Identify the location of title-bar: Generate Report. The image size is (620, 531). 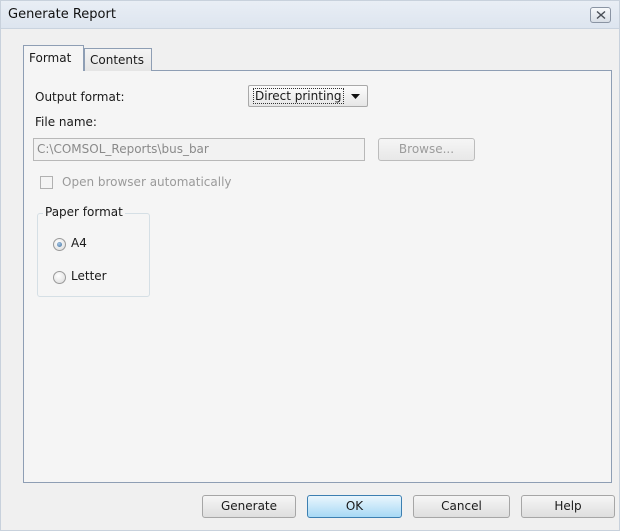
(310, 15).